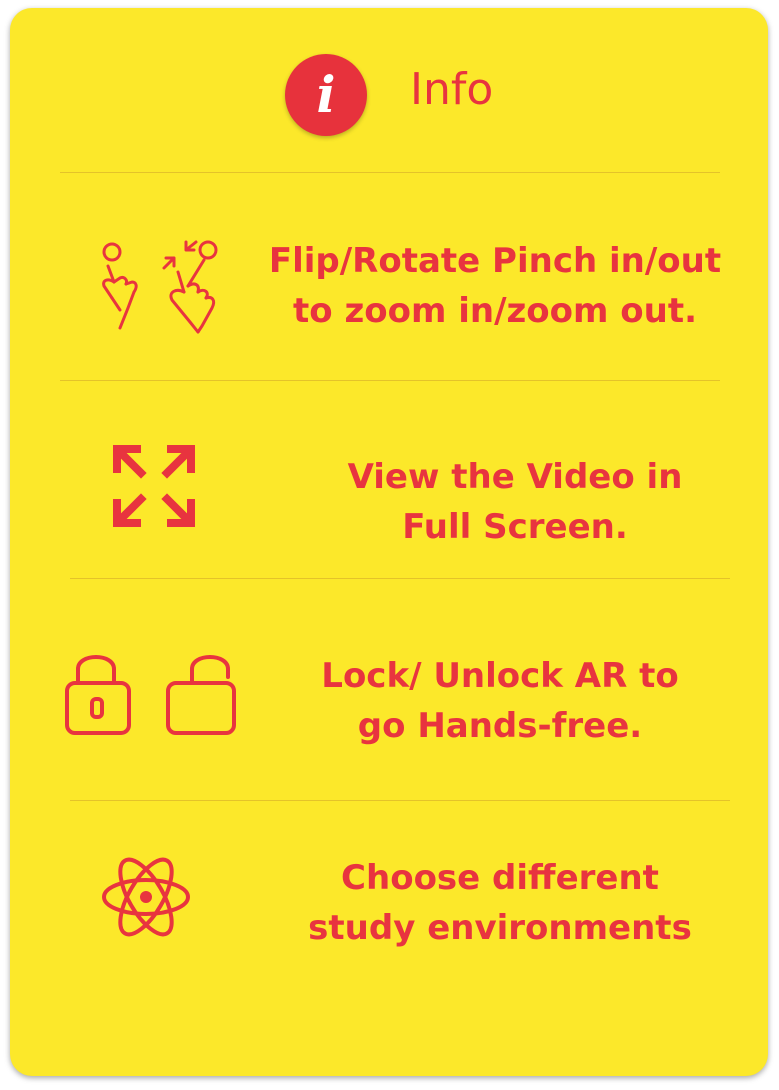 The width and height of the screenshot is (779, 1090). What do you see at coordinates (515, 477) in the screenshot?
I see `instruction-line: View the Video in` at bounding box center [515, 477].